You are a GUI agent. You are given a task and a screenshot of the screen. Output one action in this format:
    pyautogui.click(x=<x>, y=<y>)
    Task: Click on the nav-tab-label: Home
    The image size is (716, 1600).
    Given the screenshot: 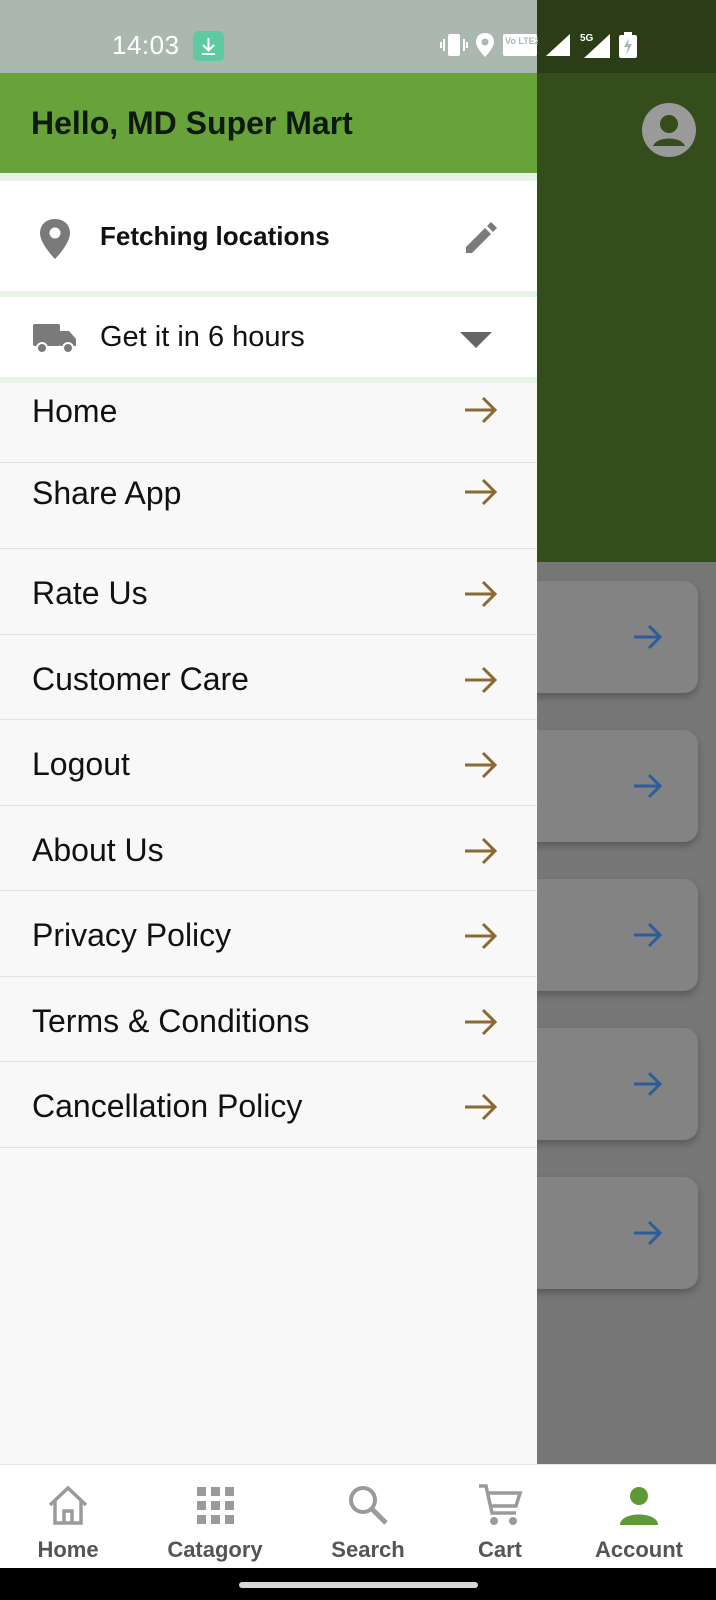 What is the action you would take?
    pyautogui.click(x=68, y=1549)
    